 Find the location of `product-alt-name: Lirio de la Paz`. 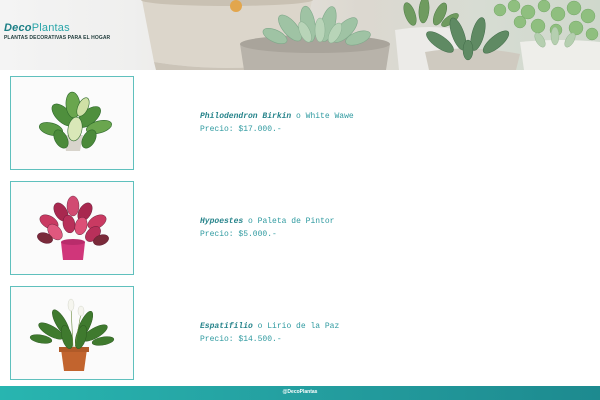

product-alt-name: Lirio de la Paz is located at coordinates (303, 326).